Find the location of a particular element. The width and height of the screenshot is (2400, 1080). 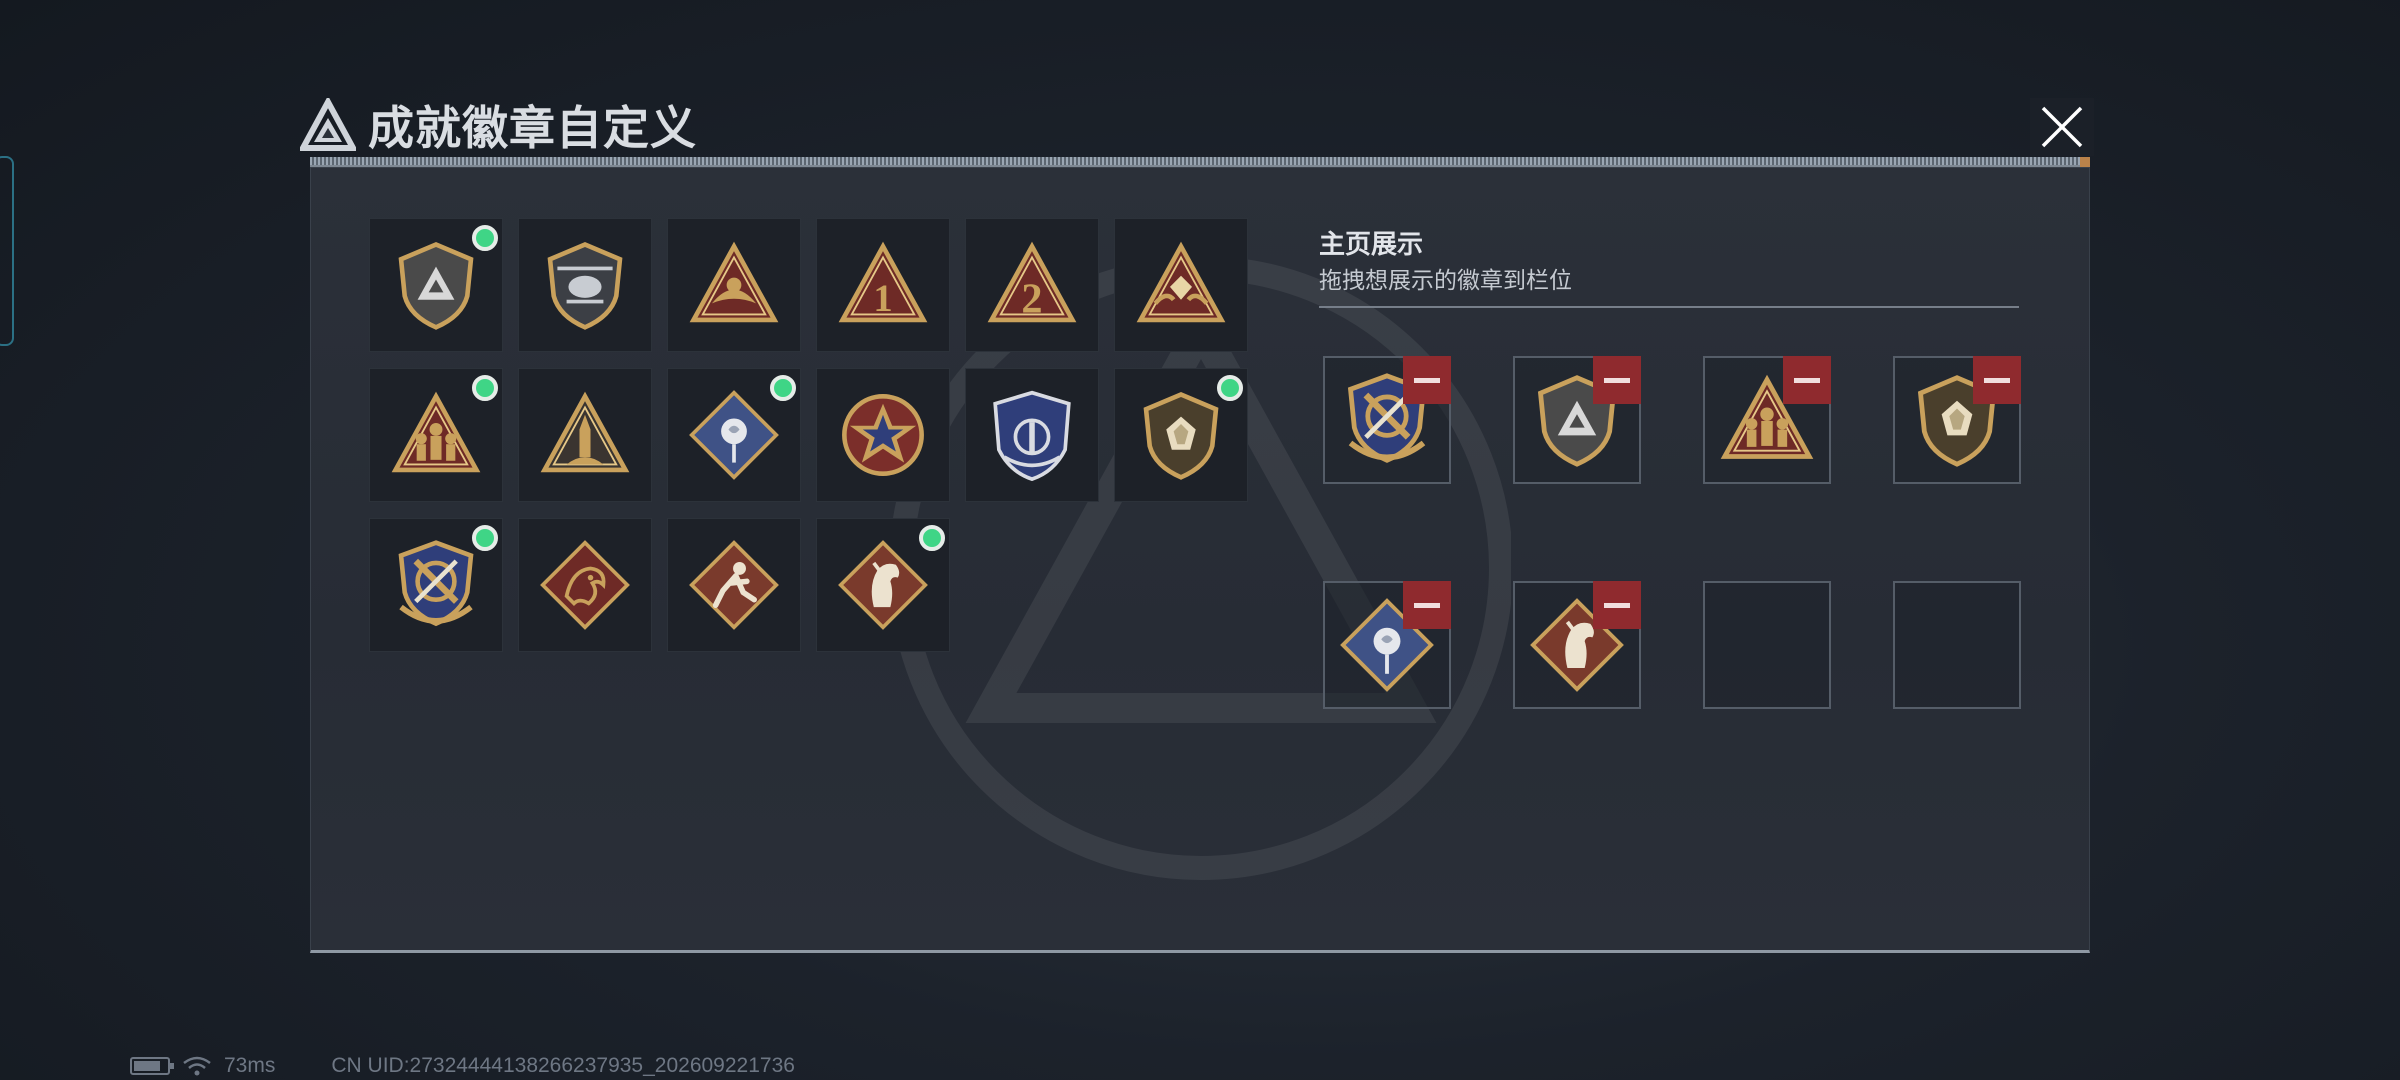

close-icon is located at coordinates (2062, 127).